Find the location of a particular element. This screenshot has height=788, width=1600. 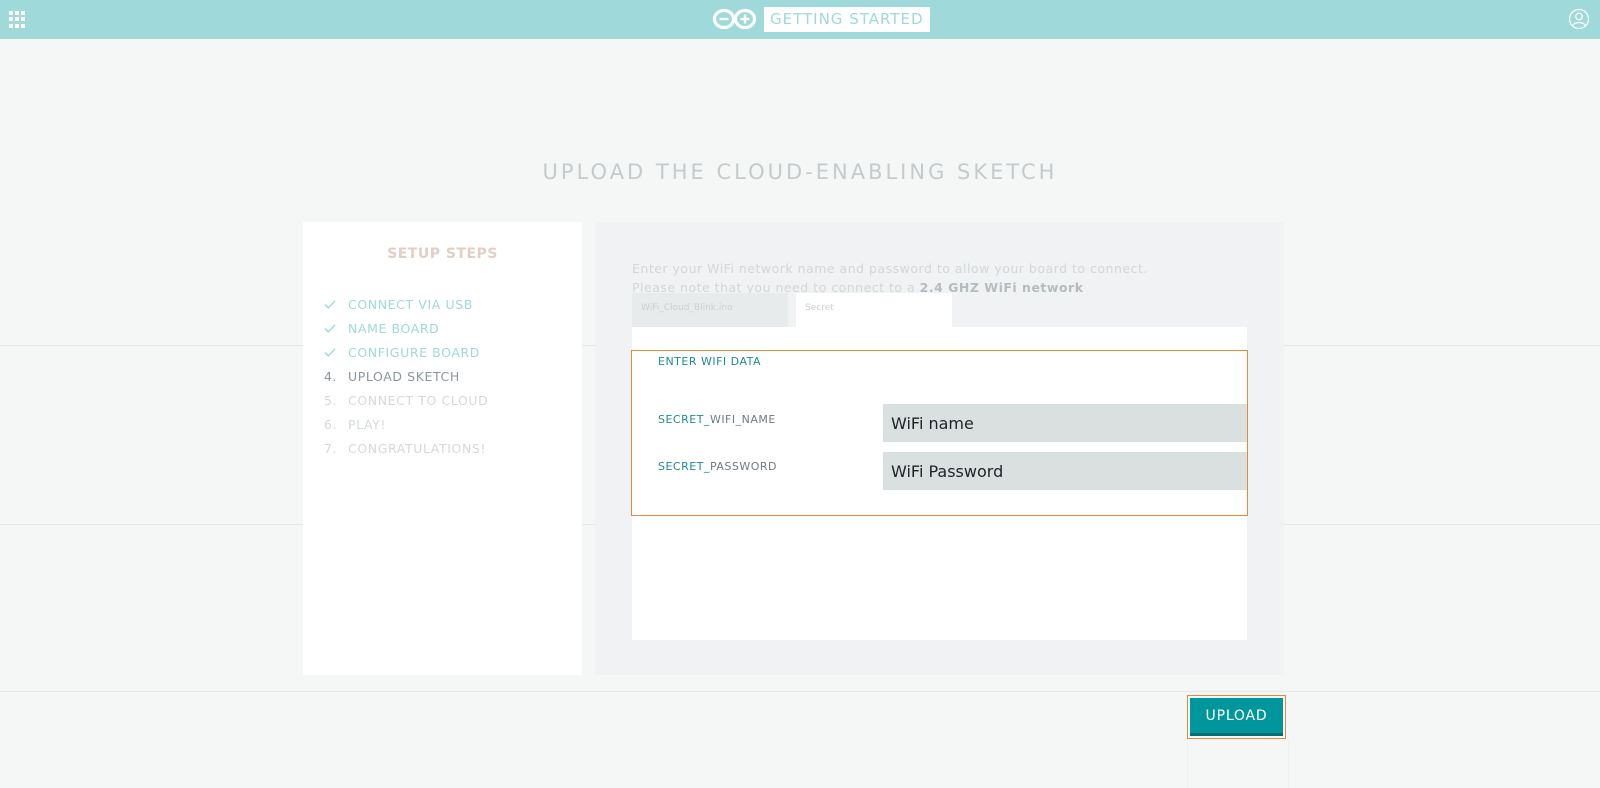

step-number: 6. is located at coordinates (331, 424).